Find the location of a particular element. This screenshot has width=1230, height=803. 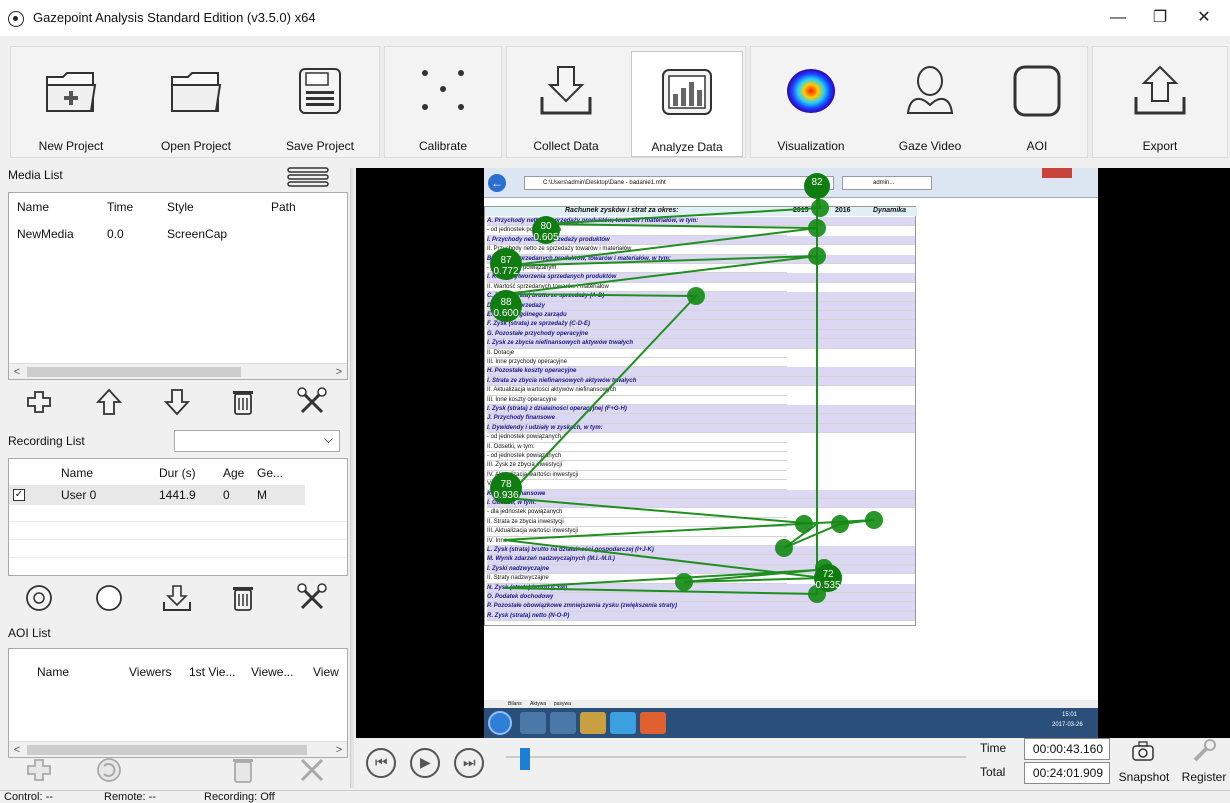

list-item: NewMedia 0.0 ScreenCap is located at coordinates (178, 235).